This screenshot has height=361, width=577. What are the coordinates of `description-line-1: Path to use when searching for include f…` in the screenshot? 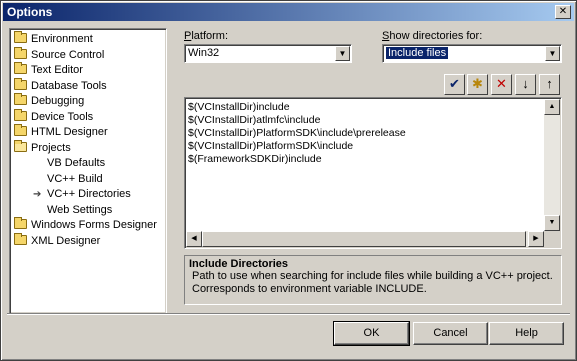 It's located at (372, 276).